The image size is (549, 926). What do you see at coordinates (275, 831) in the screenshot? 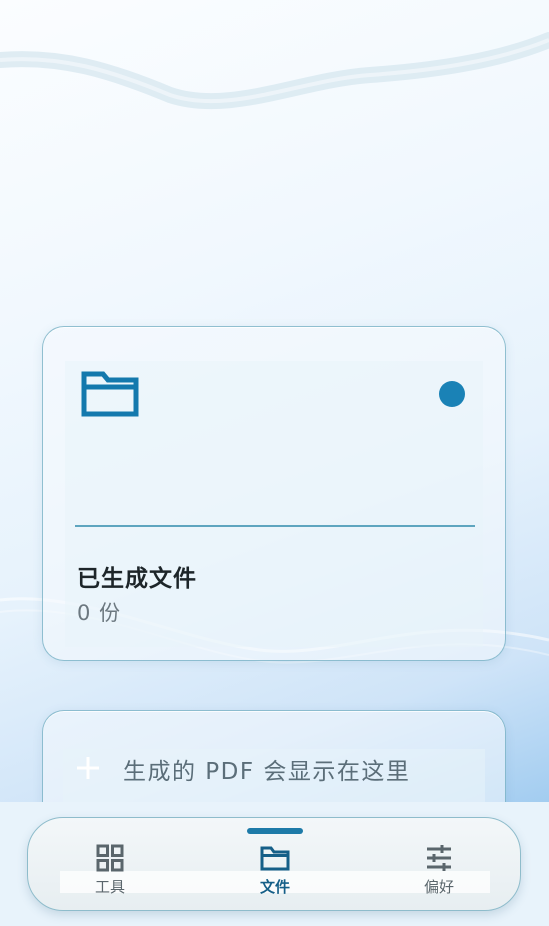
I see `active-tab-indicator` at bounding box center [275, 831].